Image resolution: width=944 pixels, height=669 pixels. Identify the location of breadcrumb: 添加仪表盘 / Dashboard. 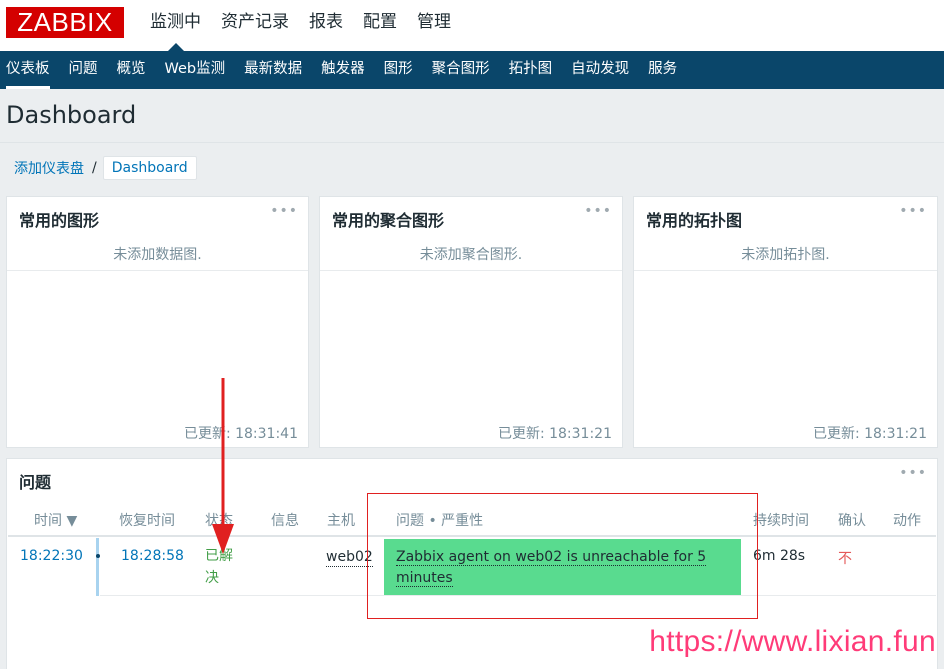
(105, 168).